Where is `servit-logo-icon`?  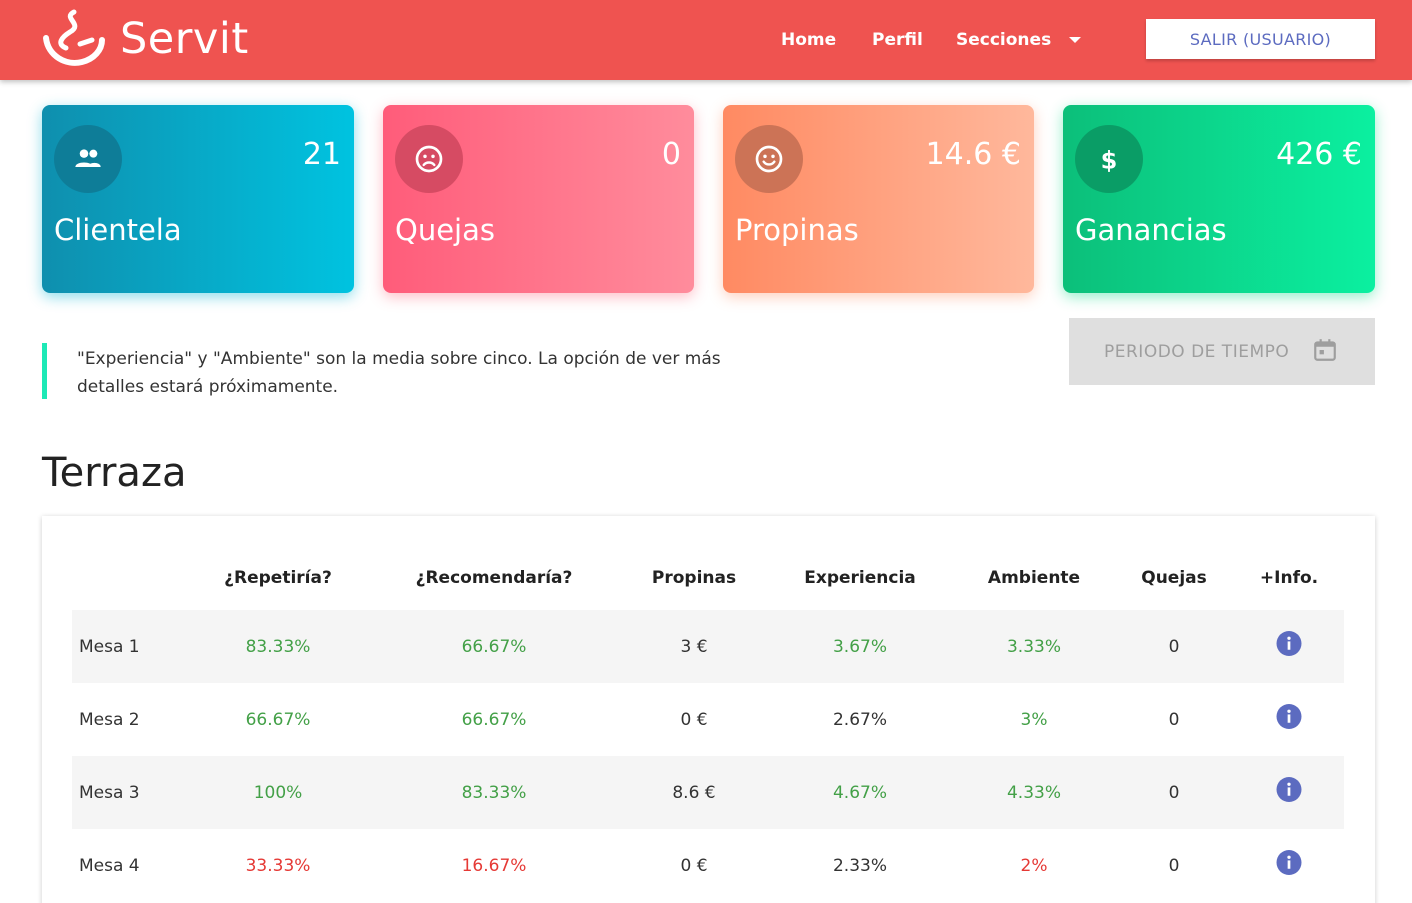
servit-logo-icon is located at coordinates (74, 37).